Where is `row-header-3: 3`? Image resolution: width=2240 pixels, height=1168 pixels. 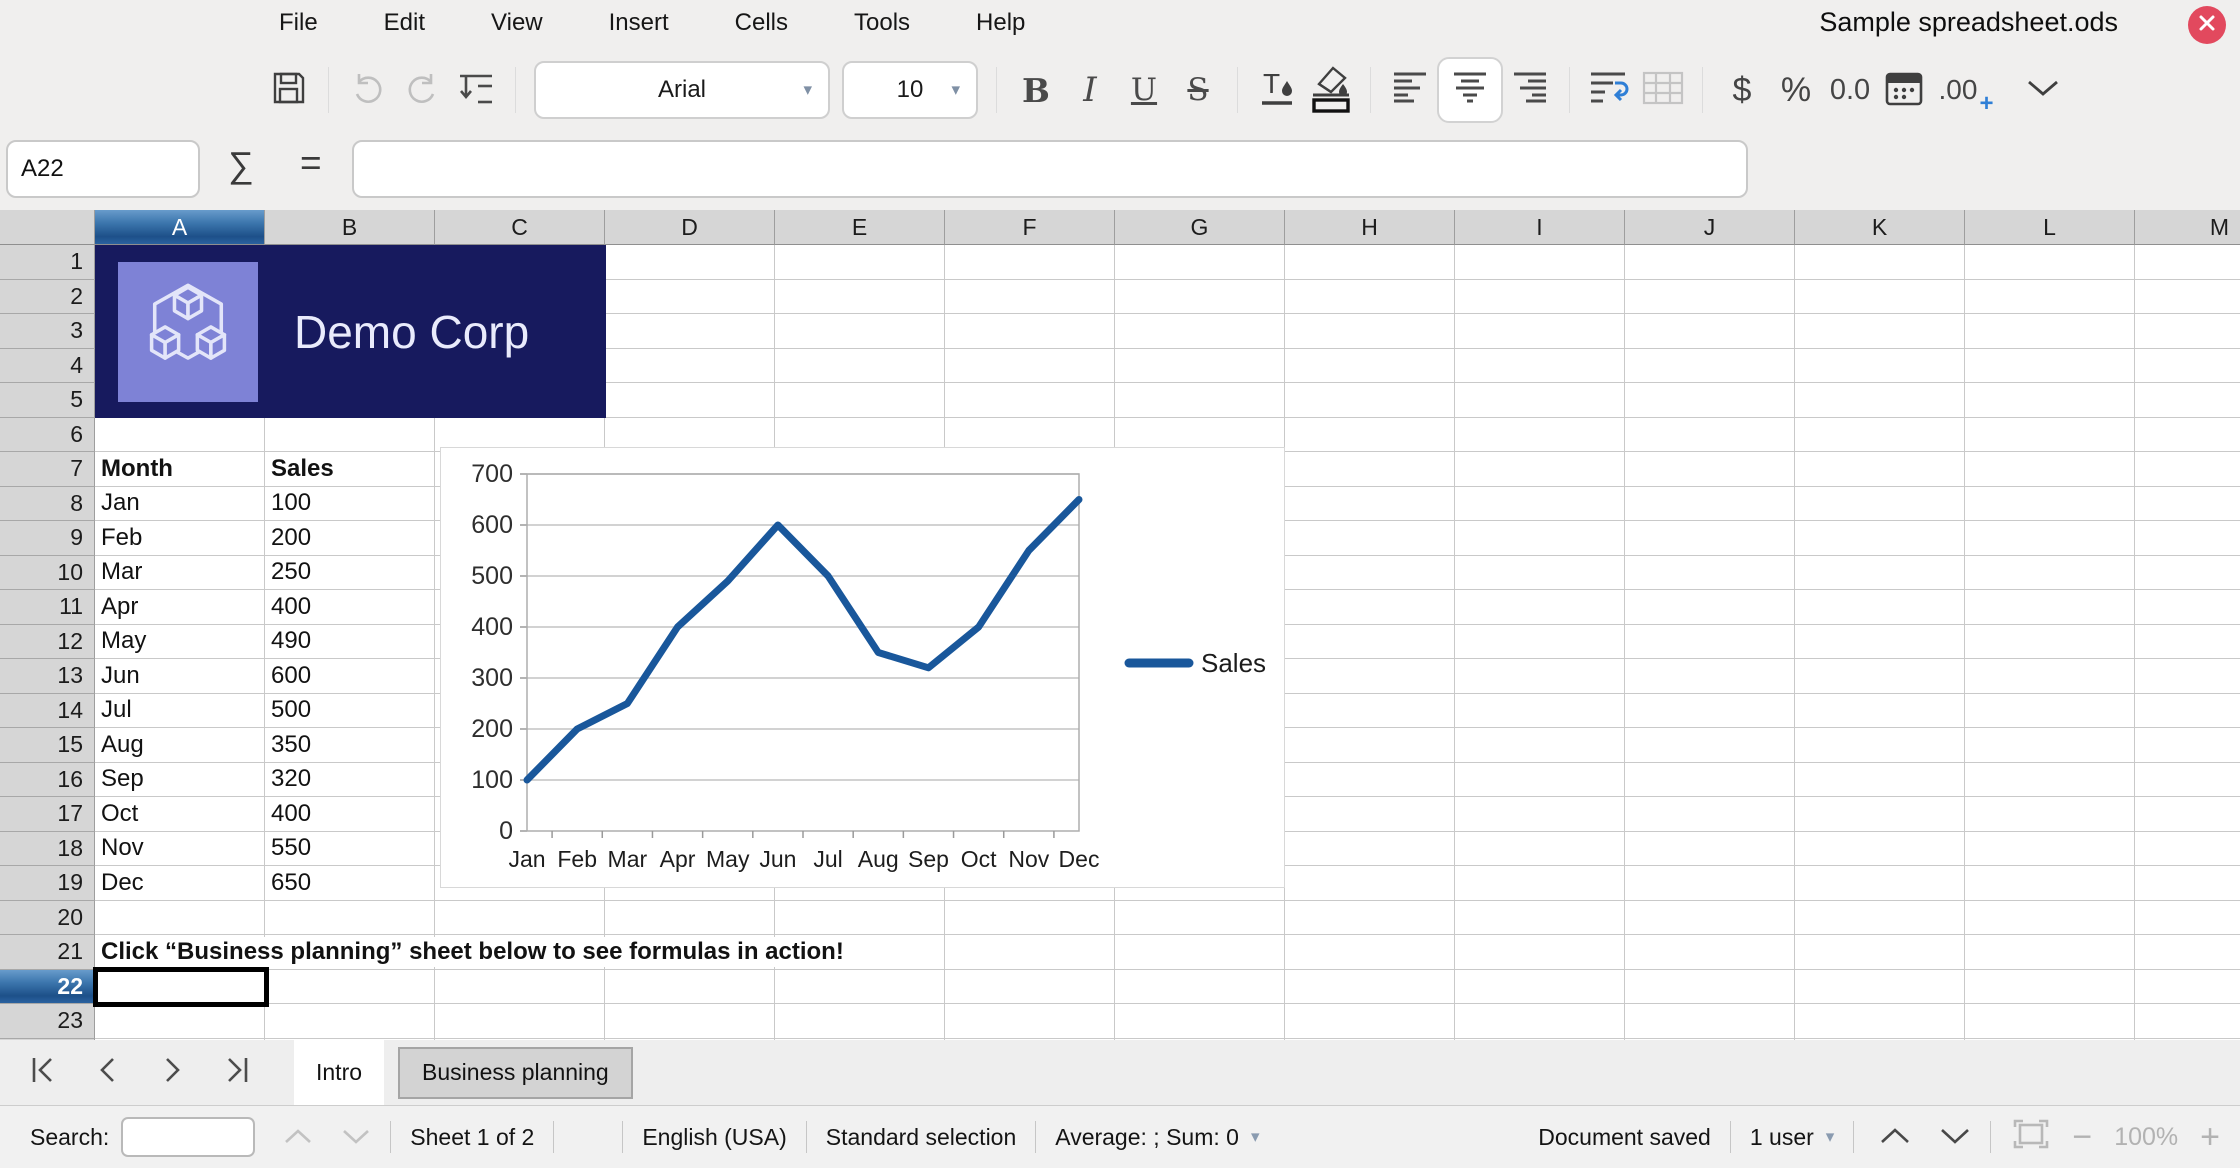 row-header-3: 3 is located at coordinates (47, 331).